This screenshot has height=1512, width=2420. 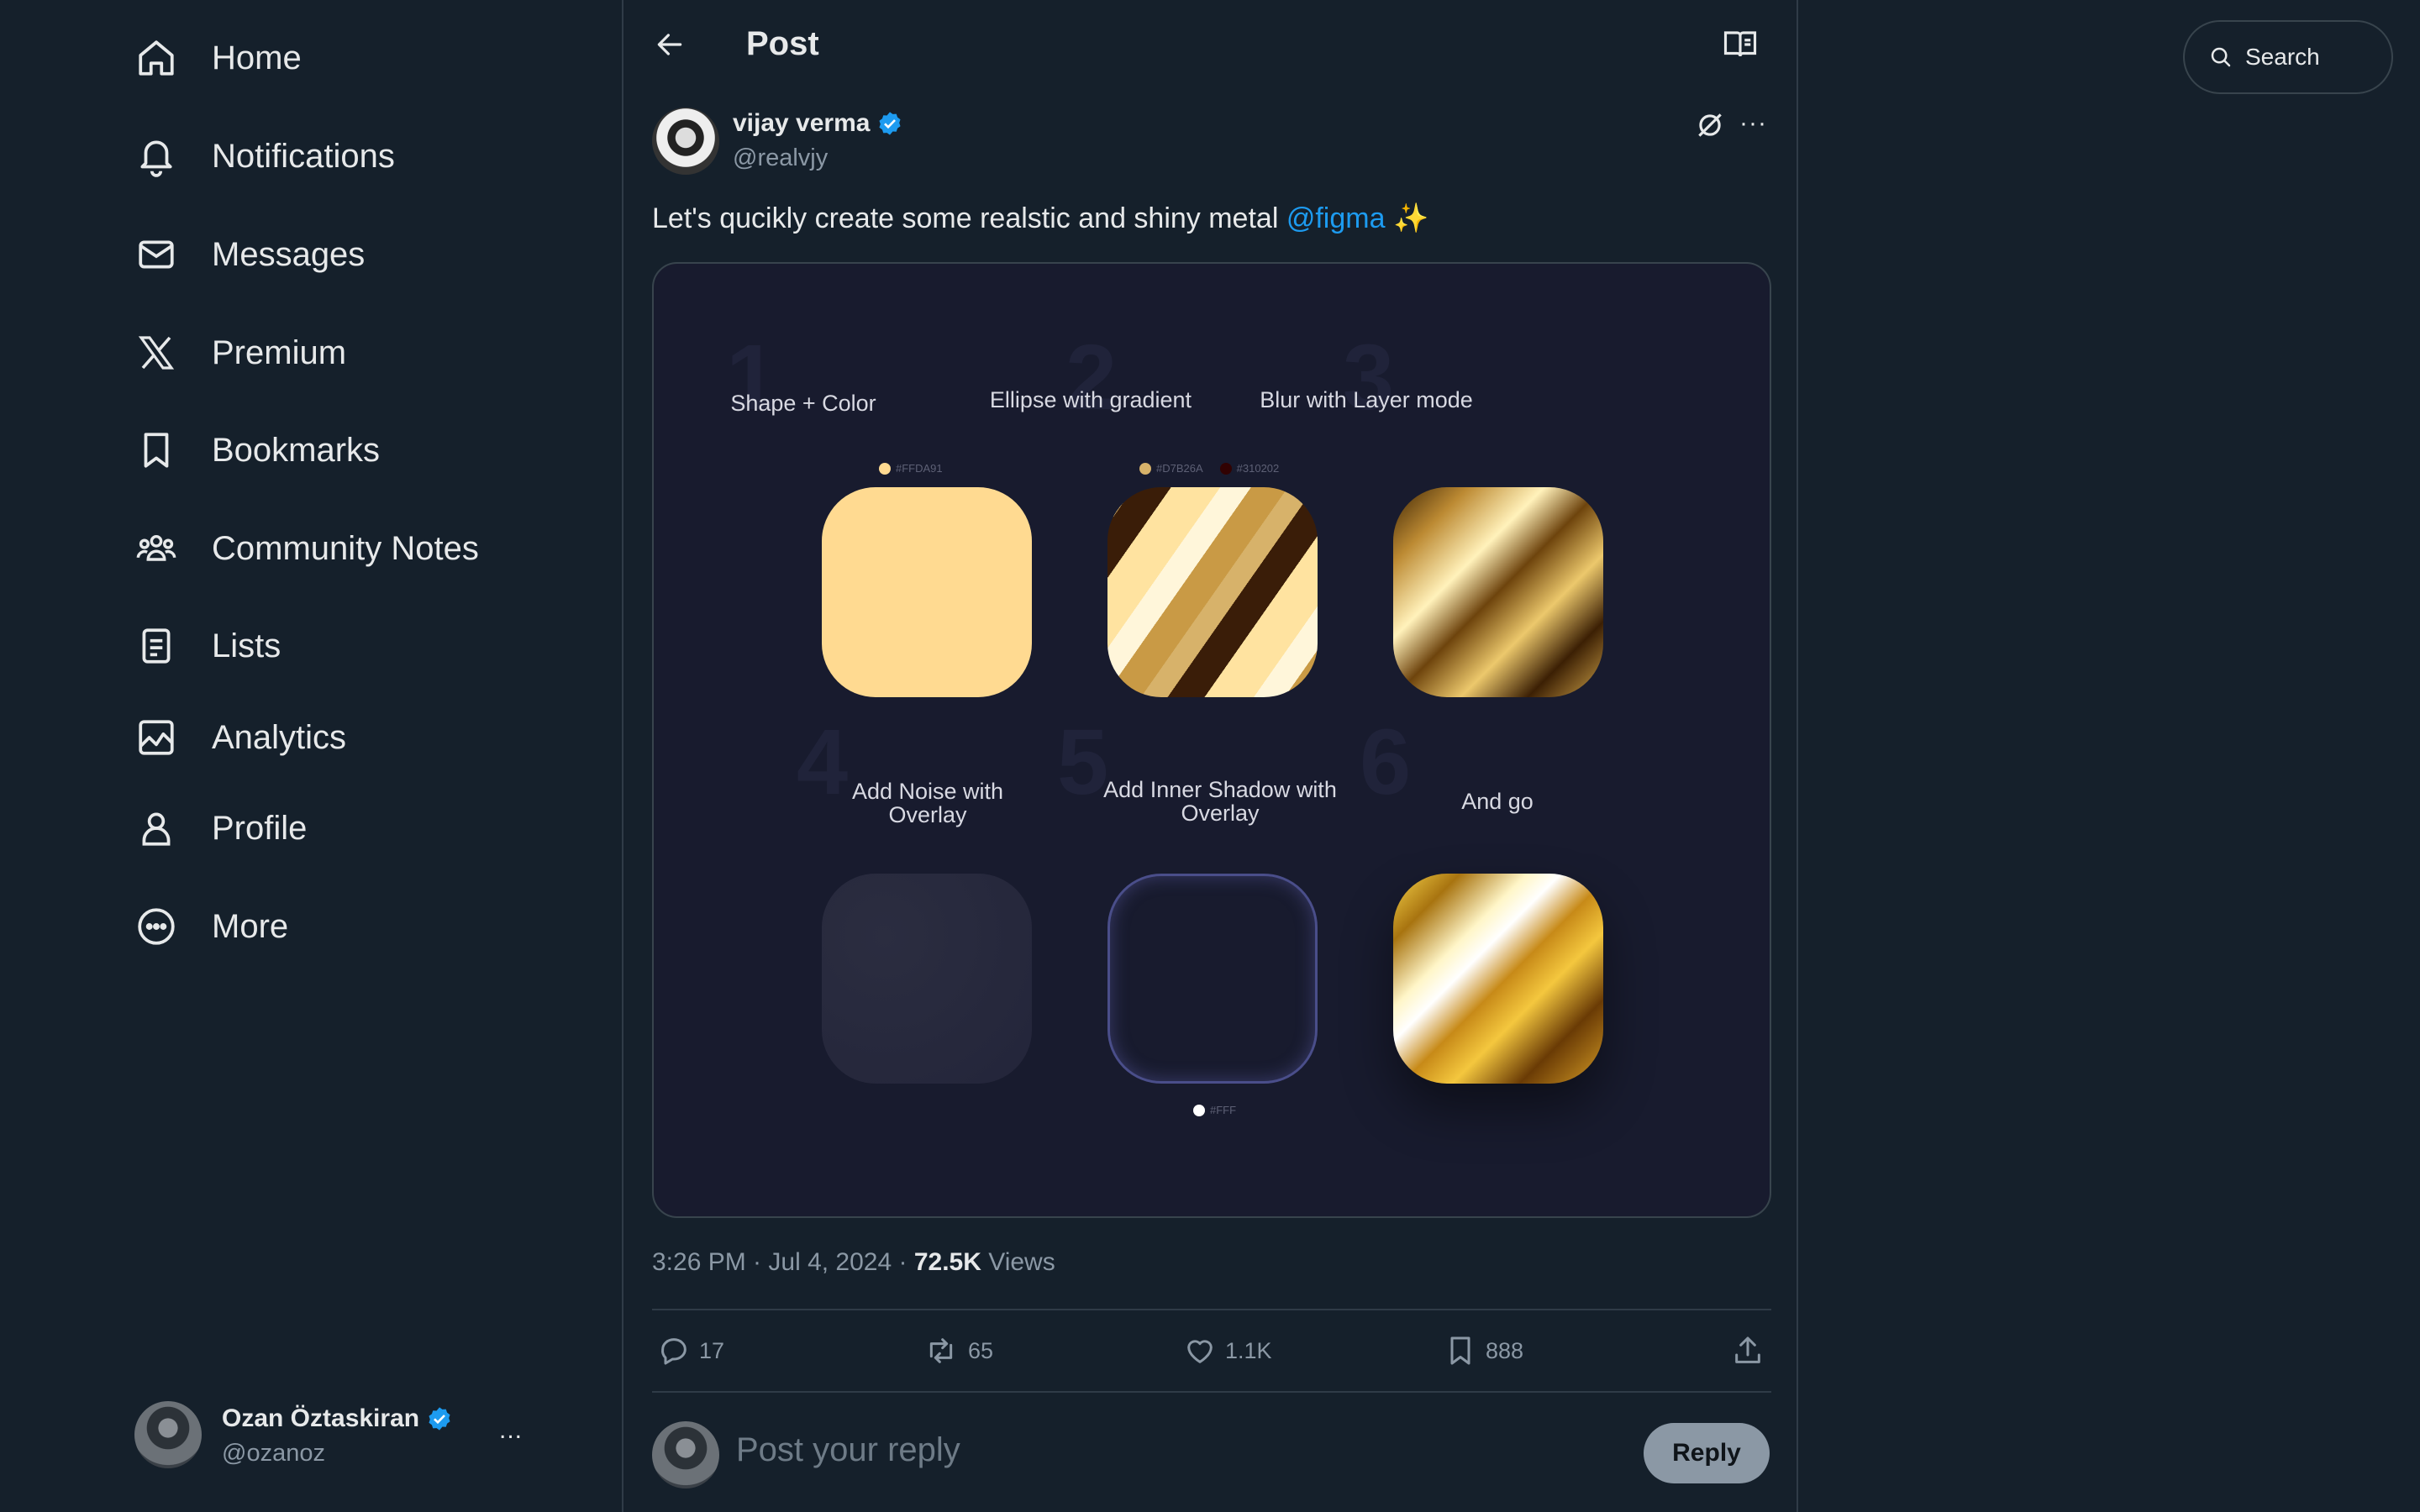 I want to click on nav-label: Messages, so click(x=289, y=254).